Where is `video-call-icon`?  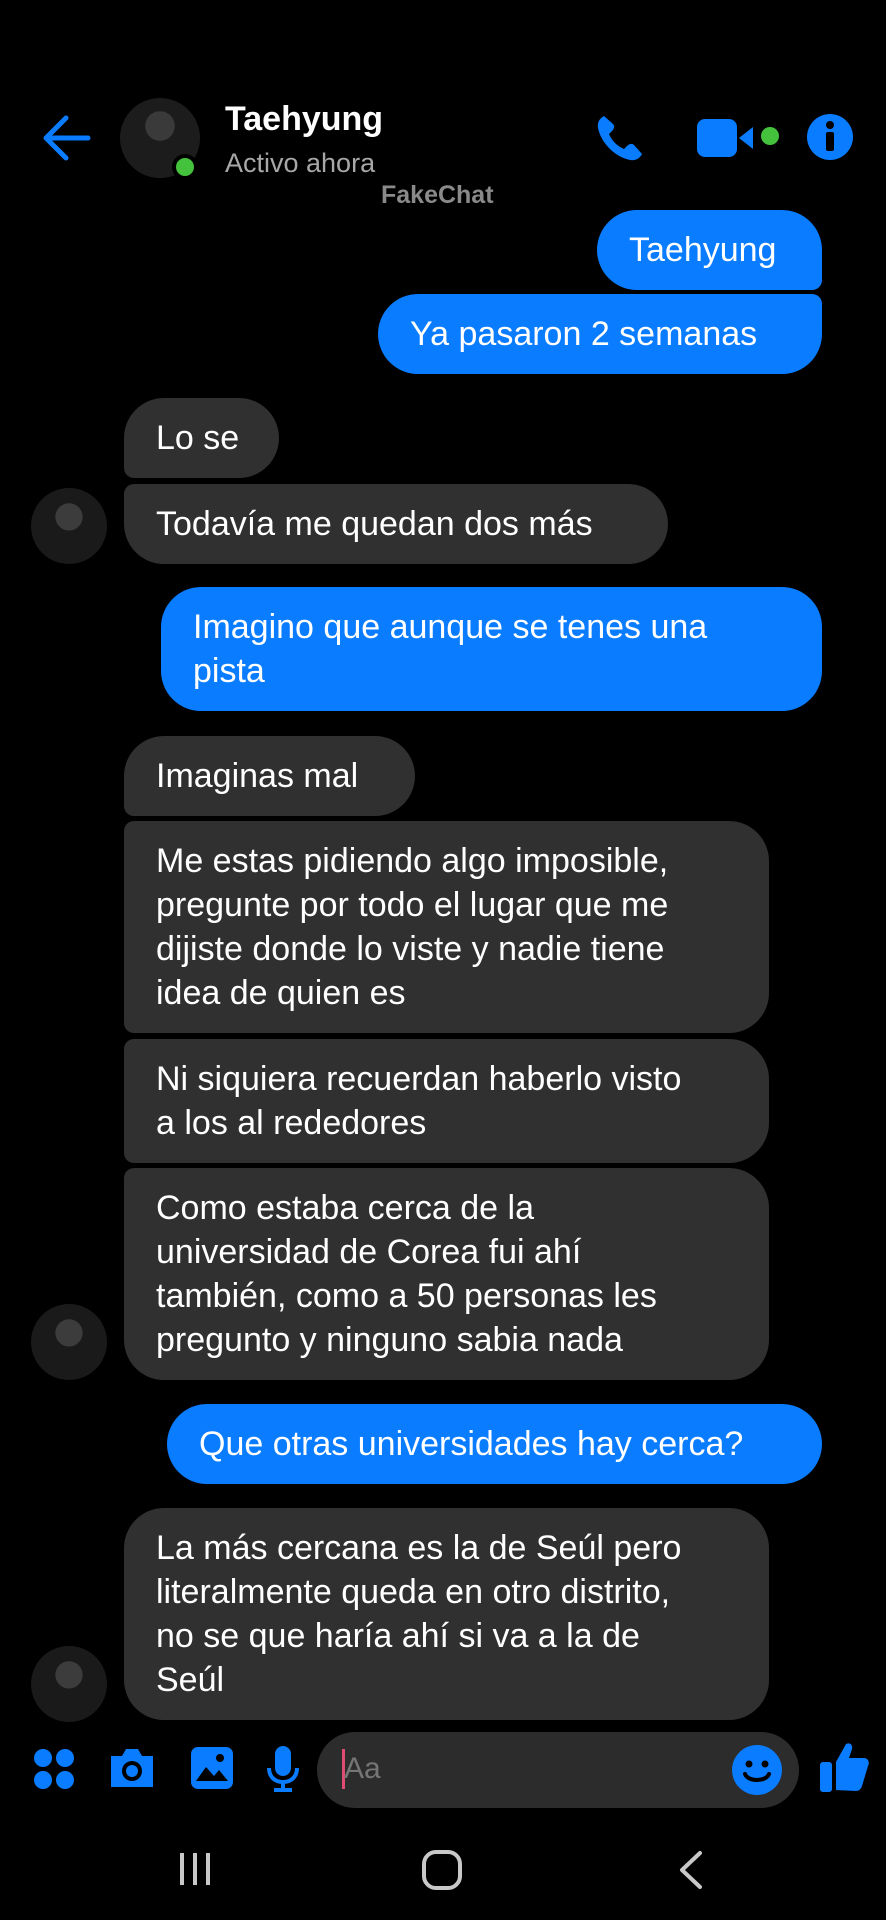
video-call-icon is located at coordinates (739, 138).